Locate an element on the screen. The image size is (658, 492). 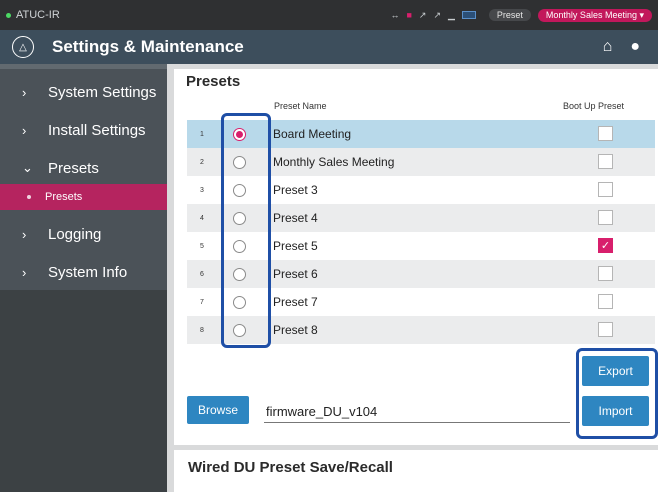
preset-name: Preset 3 is located at coordinates (295, 190).